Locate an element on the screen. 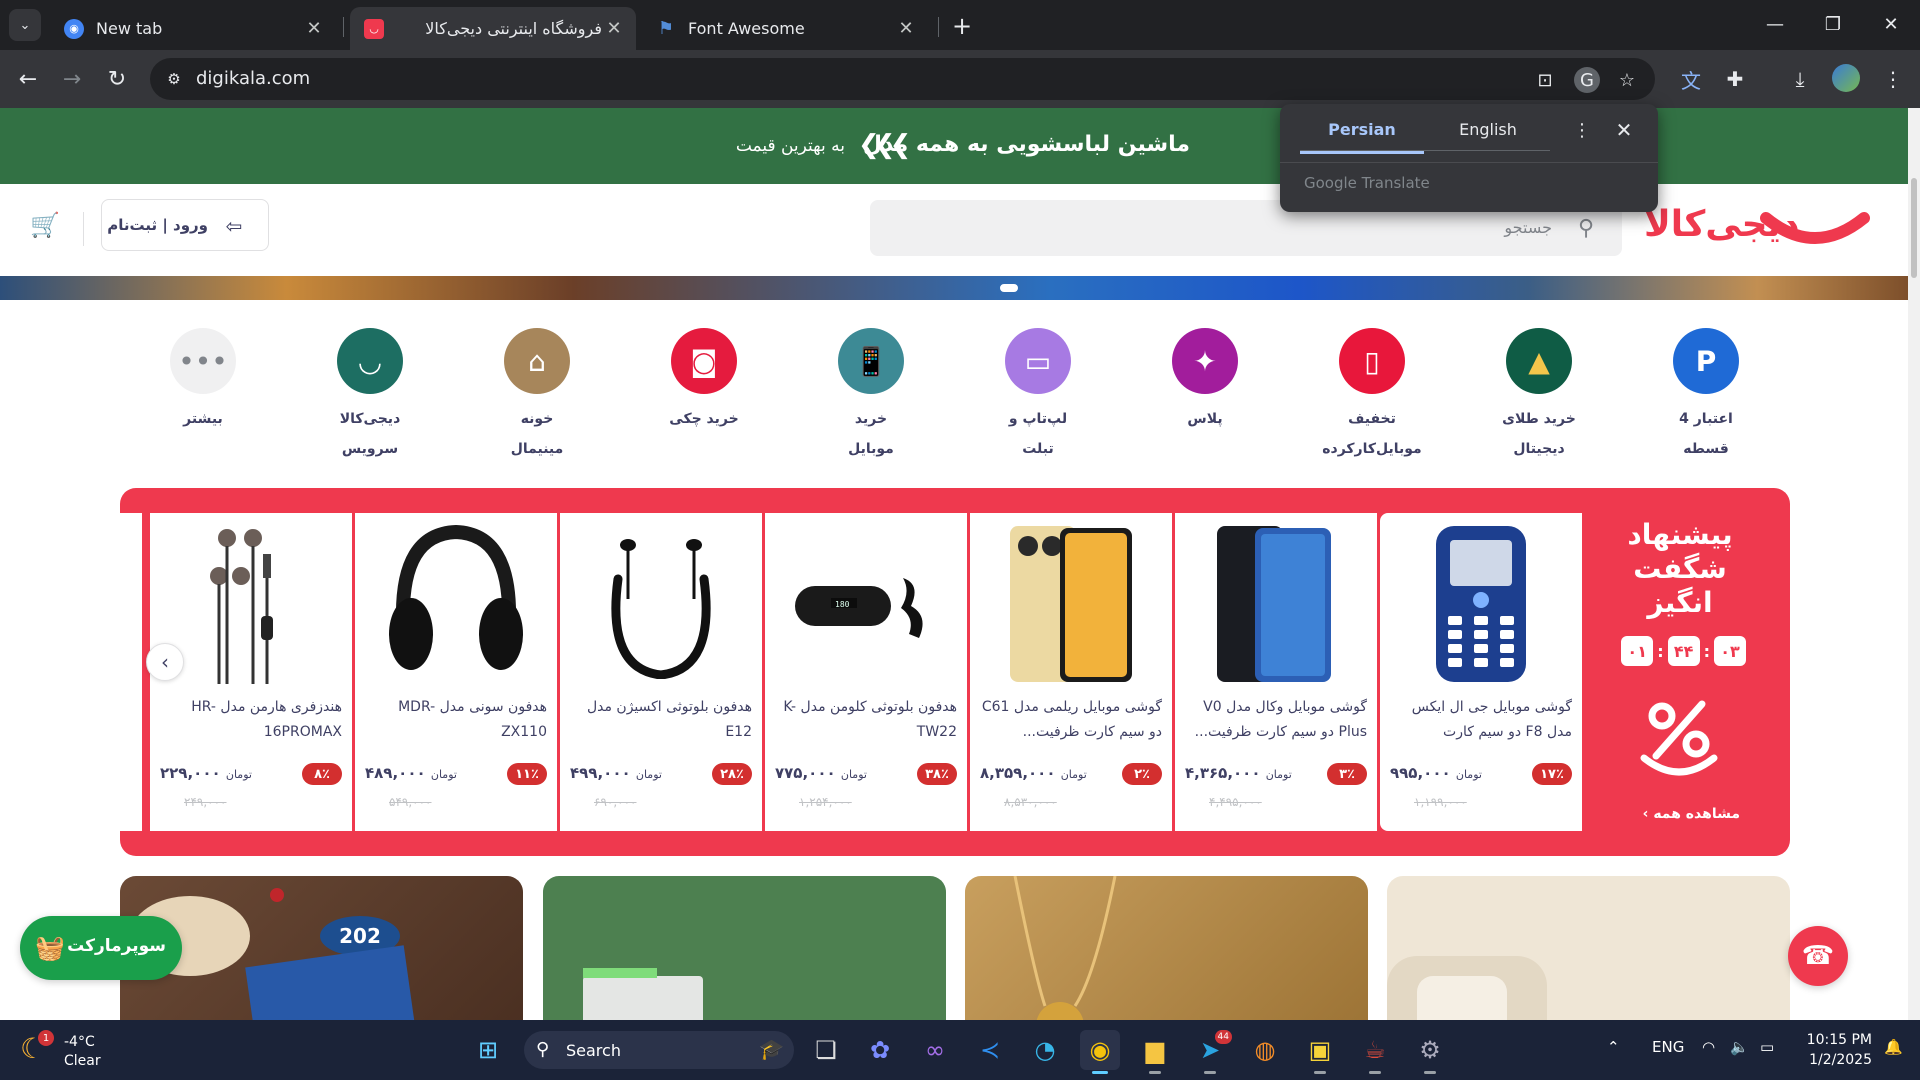 Image resolution: width=1920 pixels, height=1080 pixels. appliance-banner is located at coordinates (744, 948).